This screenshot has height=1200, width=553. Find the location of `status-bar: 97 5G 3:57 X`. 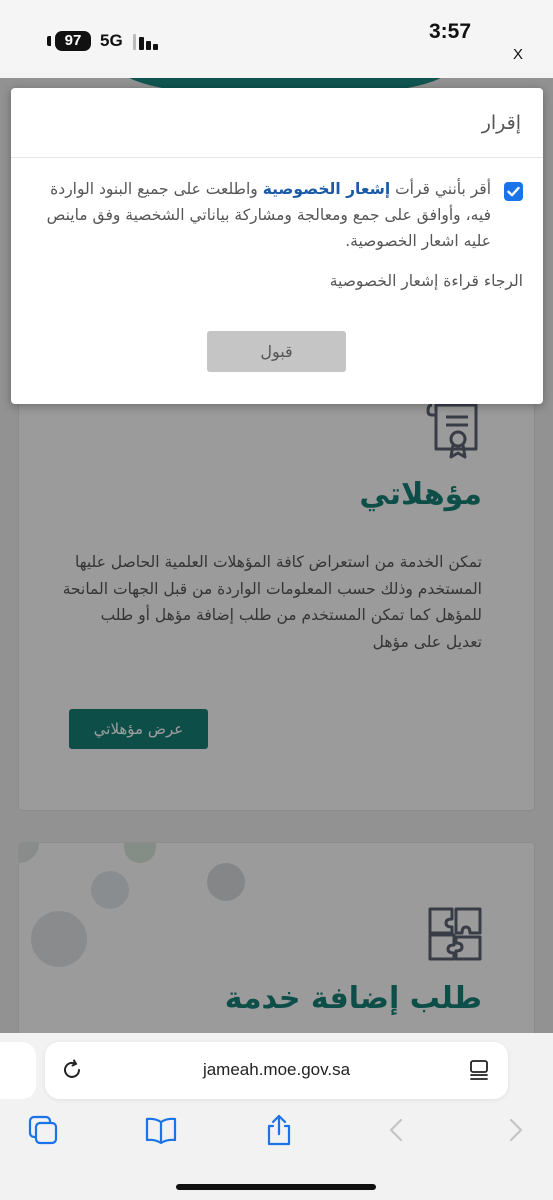

status-bar: 97 5G 3:57 X is located at coordinates (276, 39).